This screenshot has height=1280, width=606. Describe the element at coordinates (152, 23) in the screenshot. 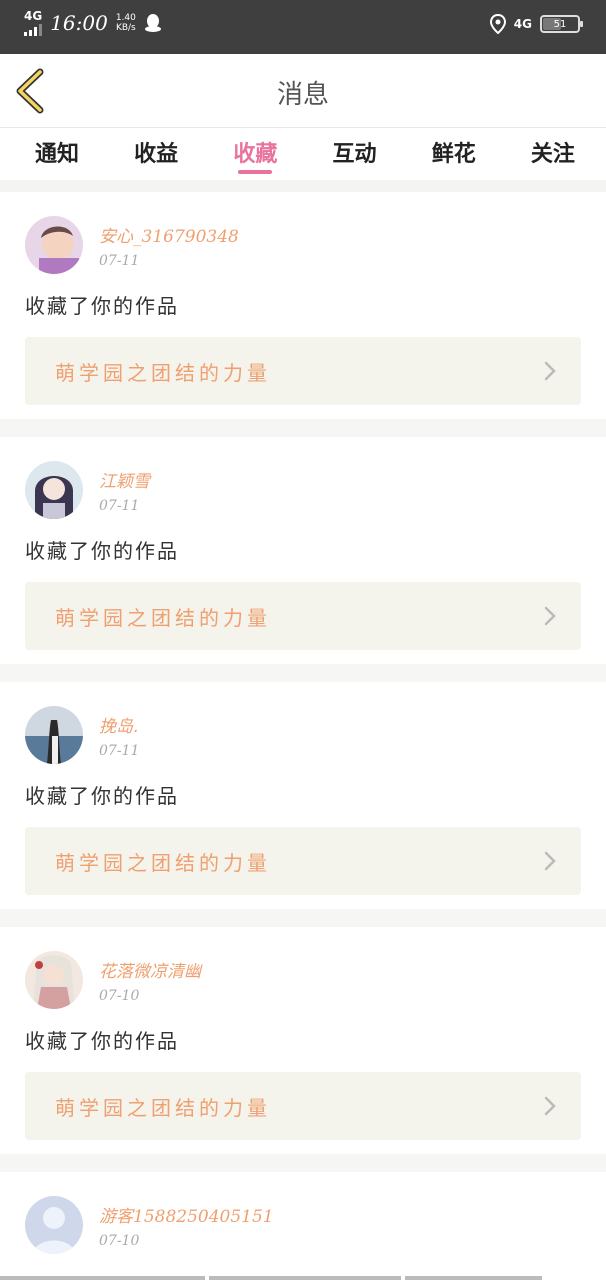

I see `qq-icon` at that location.